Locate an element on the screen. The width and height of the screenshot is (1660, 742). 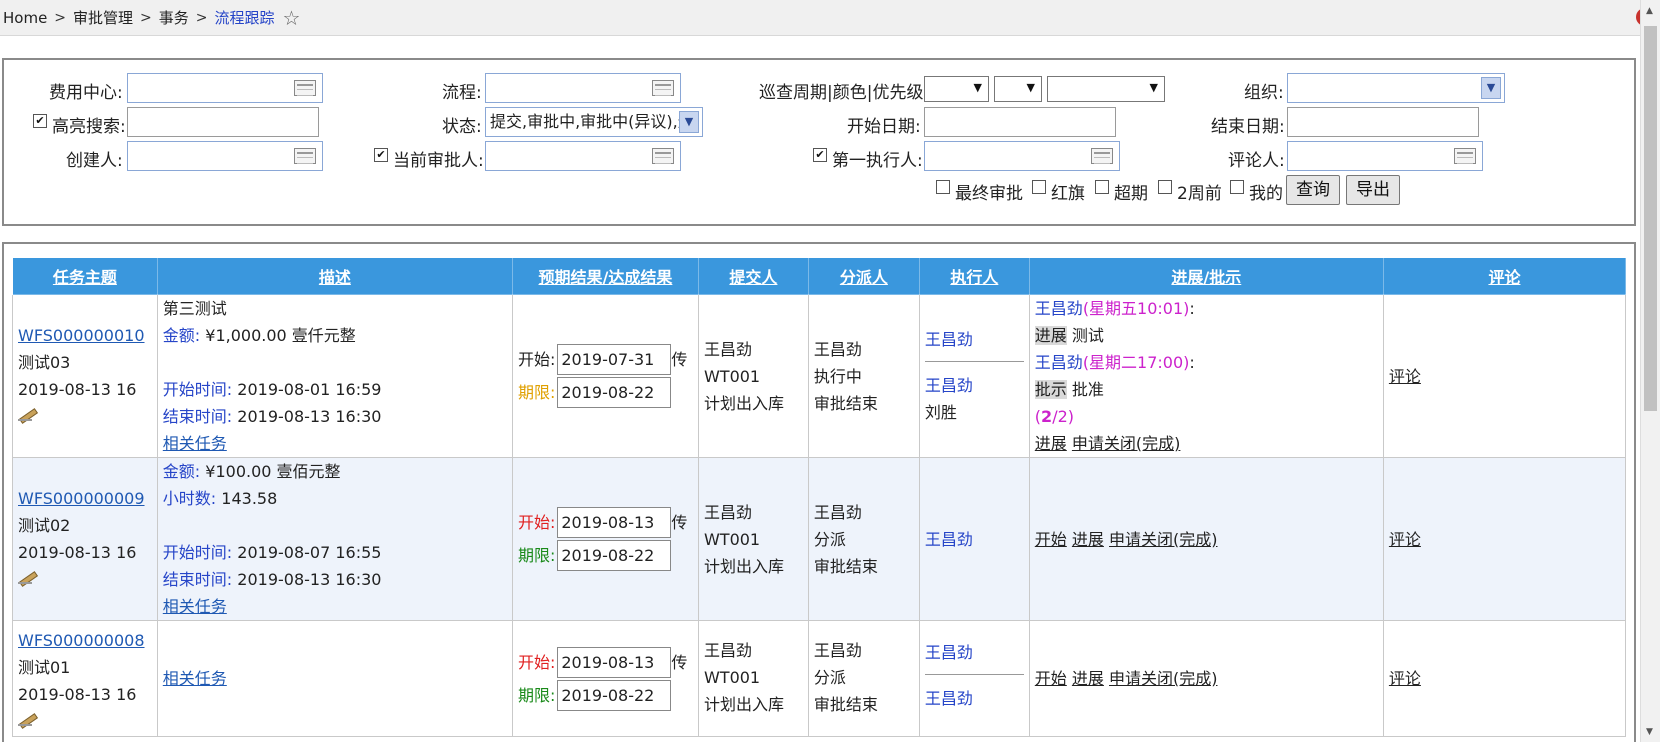
hours-label: 小时数: is located at coordinates (189, 498).